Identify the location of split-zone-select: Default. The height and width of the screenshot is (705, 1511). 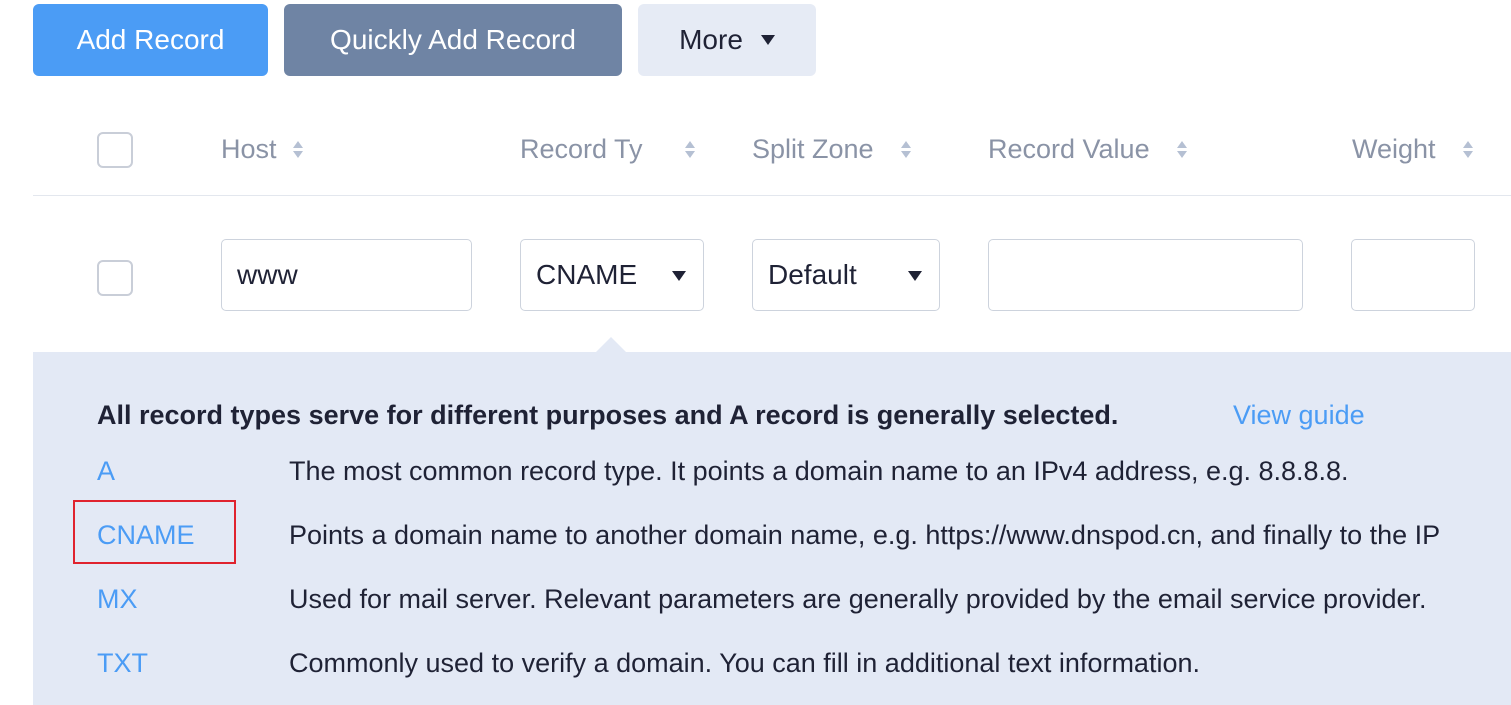
(846, 275).